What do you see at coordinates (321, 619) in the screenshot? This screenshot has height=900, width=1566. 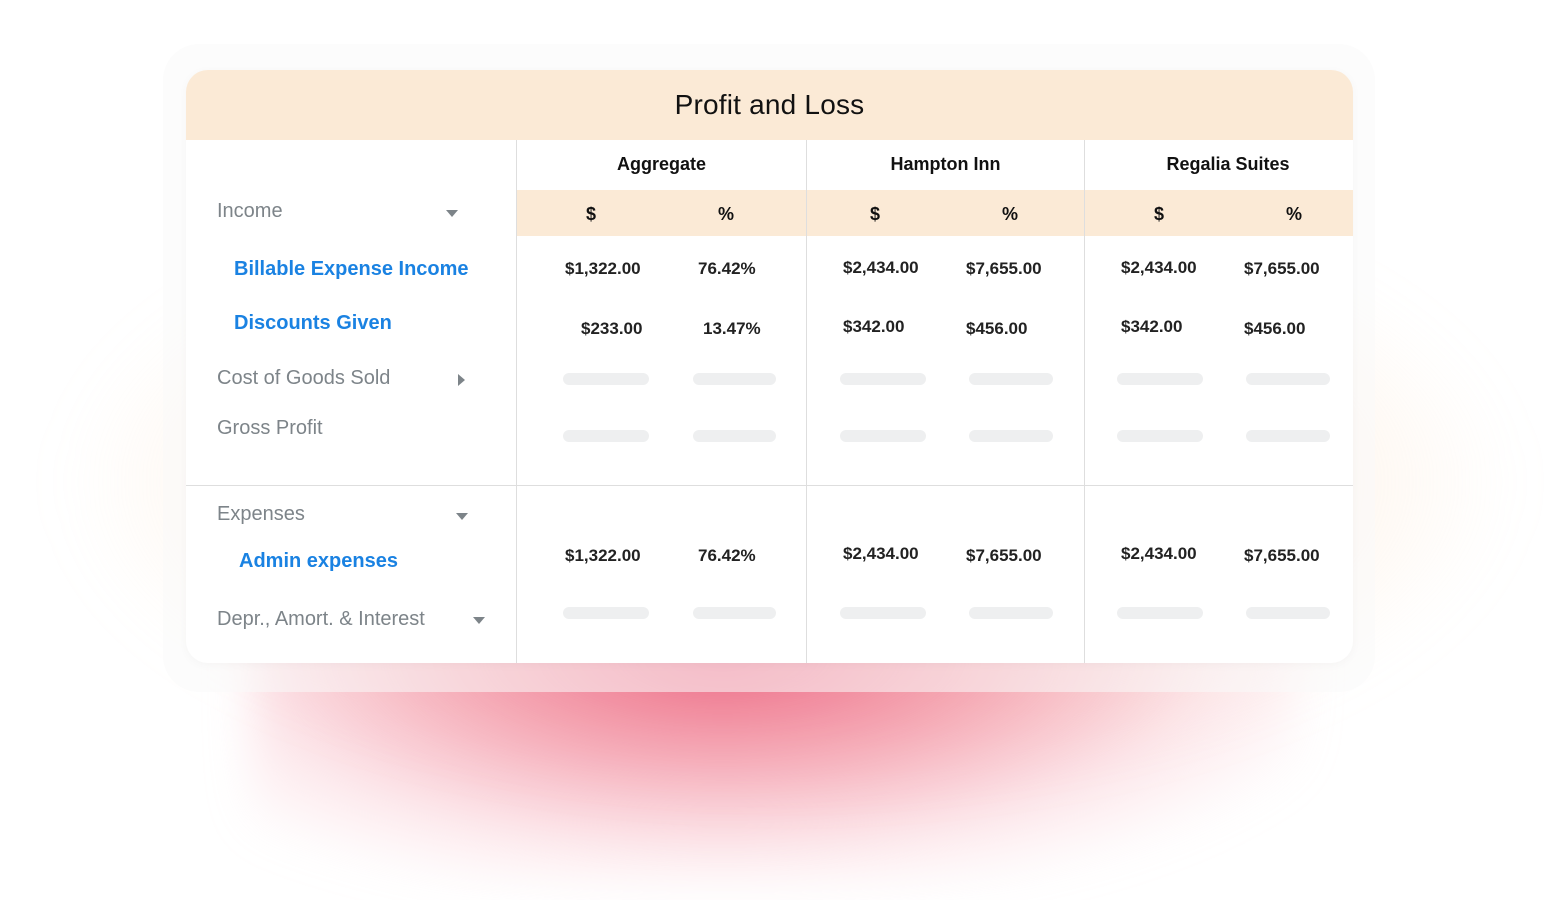 I see `row-label-depr-amort-interest: Depr., Amort. & Interest` at bounding box center [321, 619].